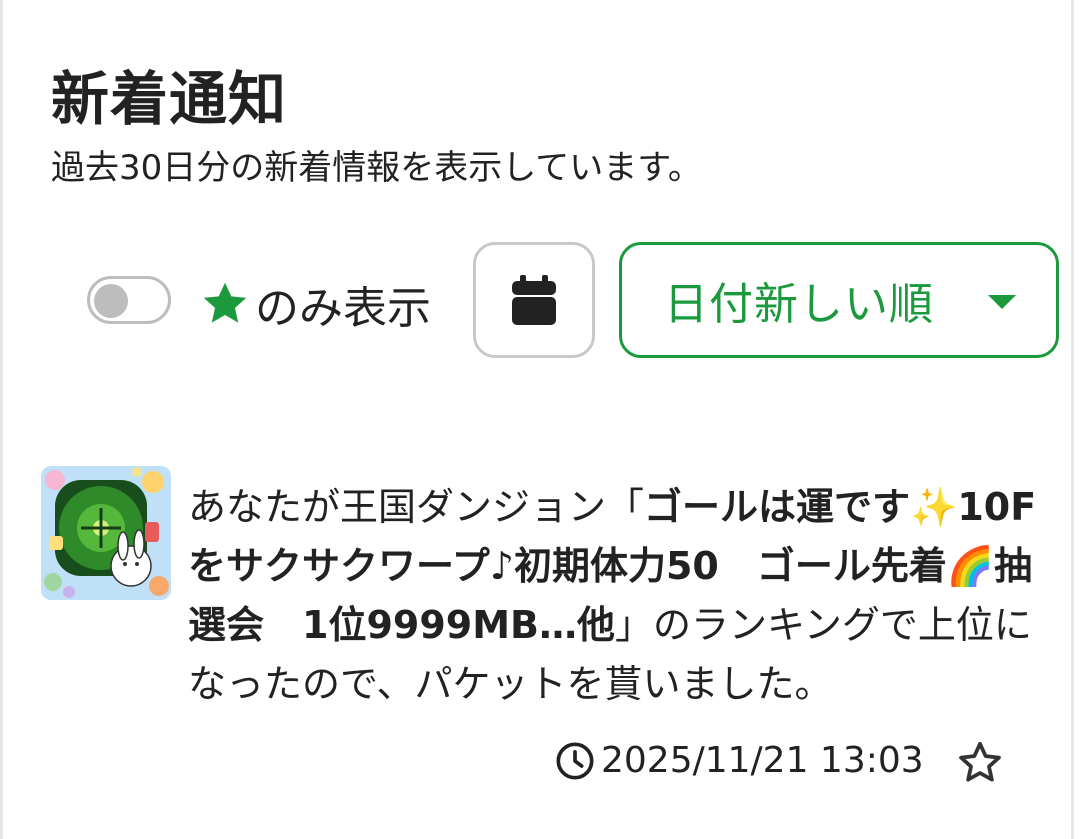  What do you see at coordinates (575, 760) in the screenshot?
I see `clock-icon` at bounding box center [575, 760].